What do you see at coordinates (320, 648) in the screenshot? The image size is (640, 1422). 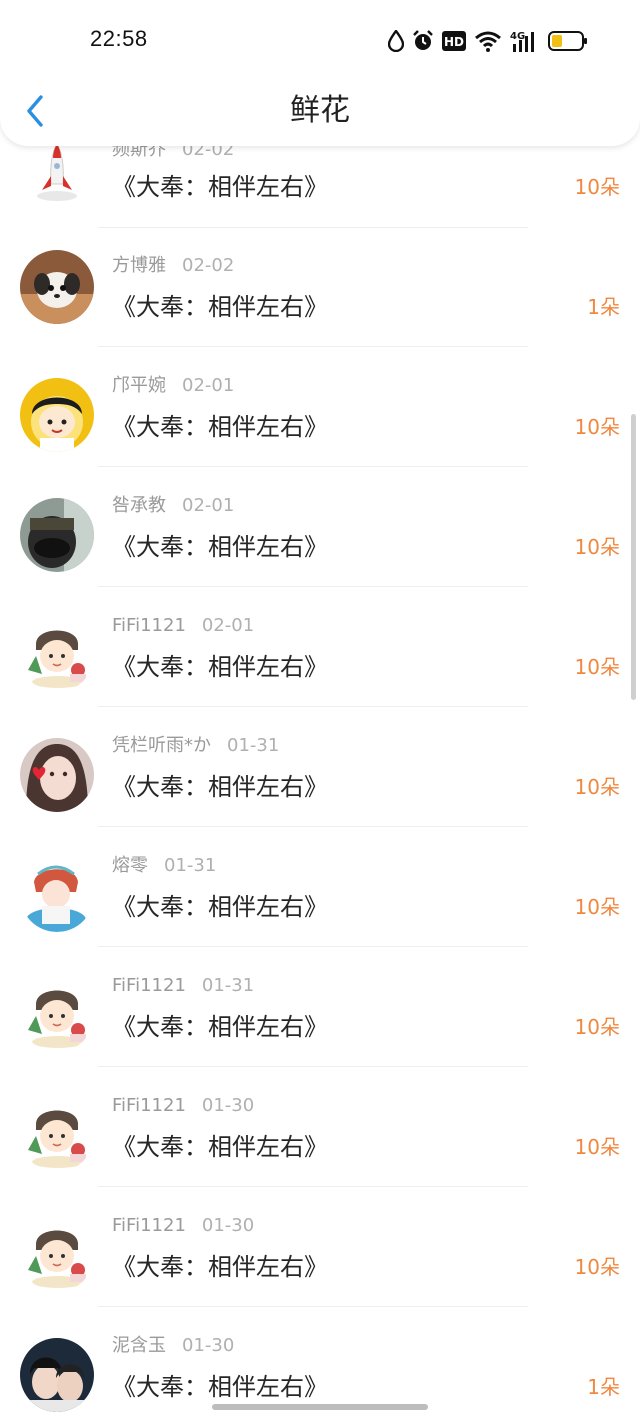 I see `list-item: FiFi1121 02-01 《大奉：相伴左右》 10朵` at bounding box center [320, 648].